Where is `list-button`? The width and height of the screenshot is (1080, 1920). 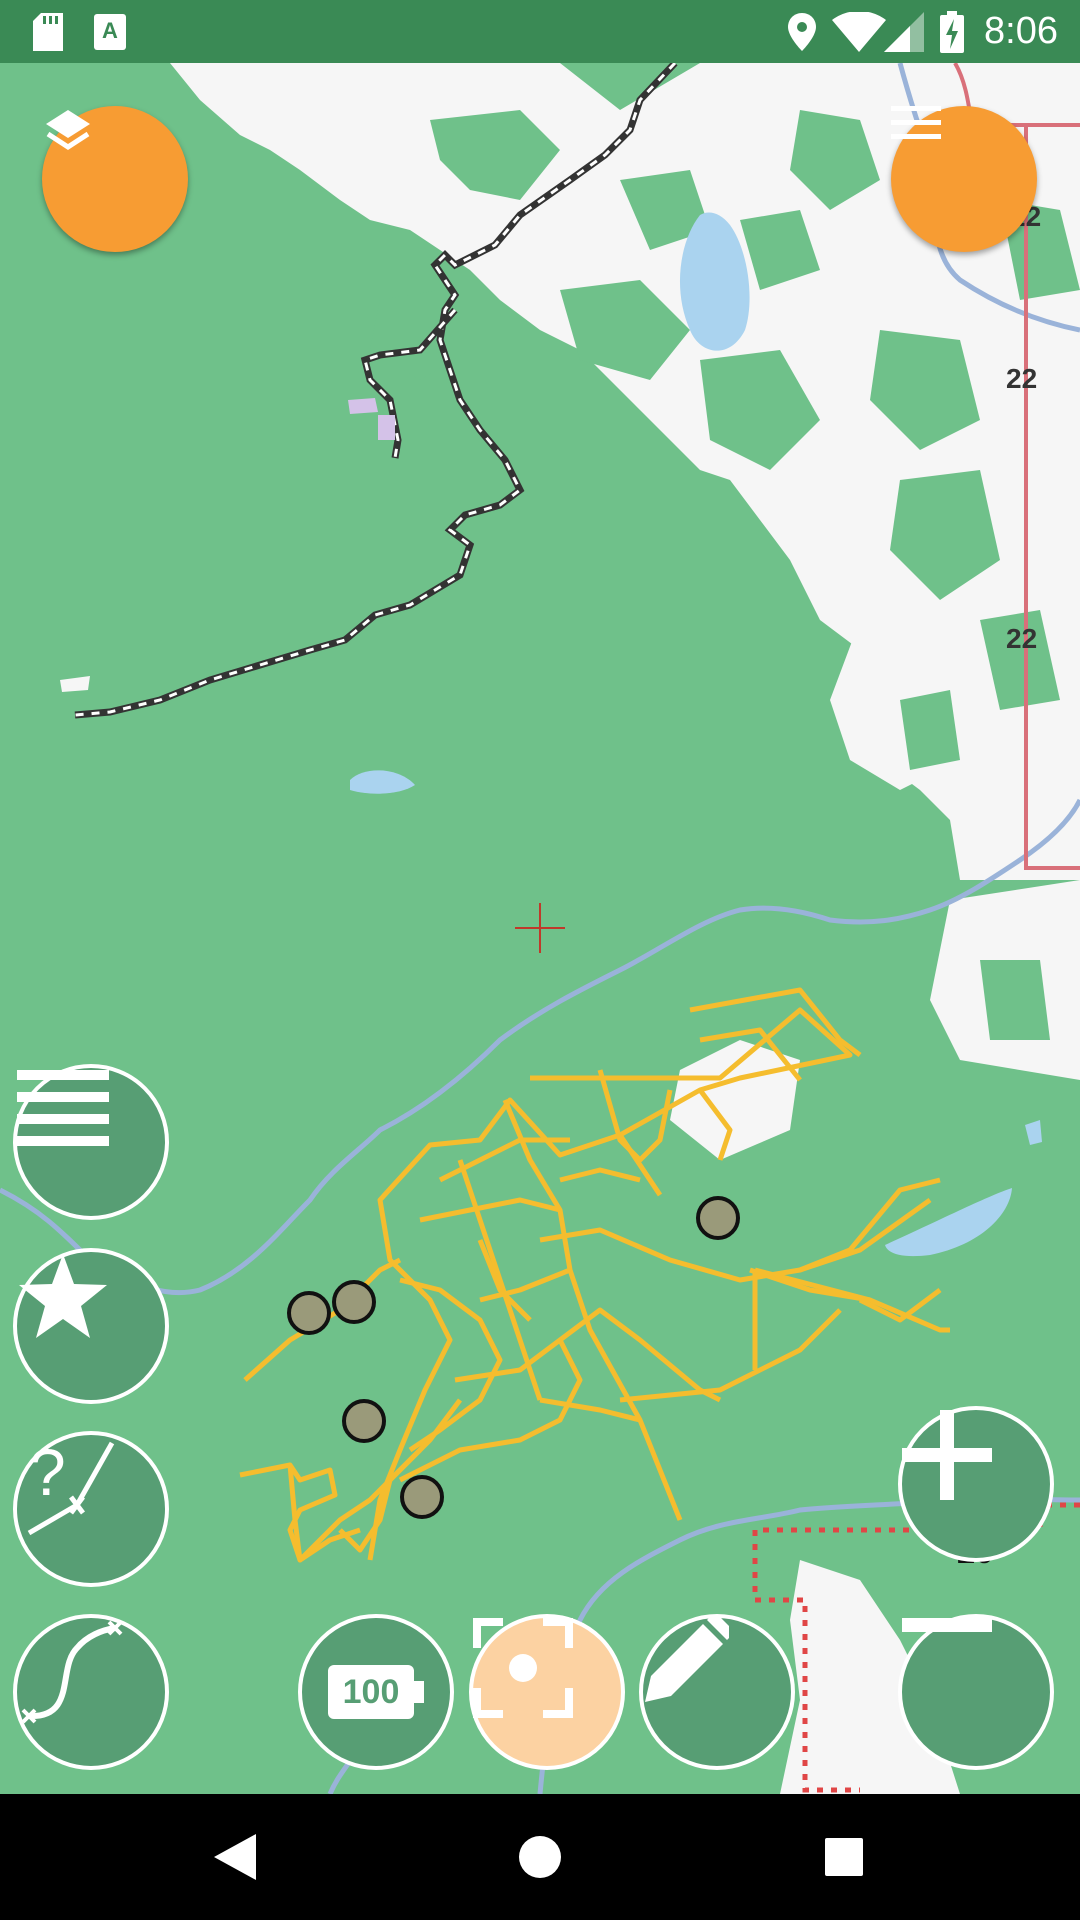
list-button is located at coordinates (91, 1142).